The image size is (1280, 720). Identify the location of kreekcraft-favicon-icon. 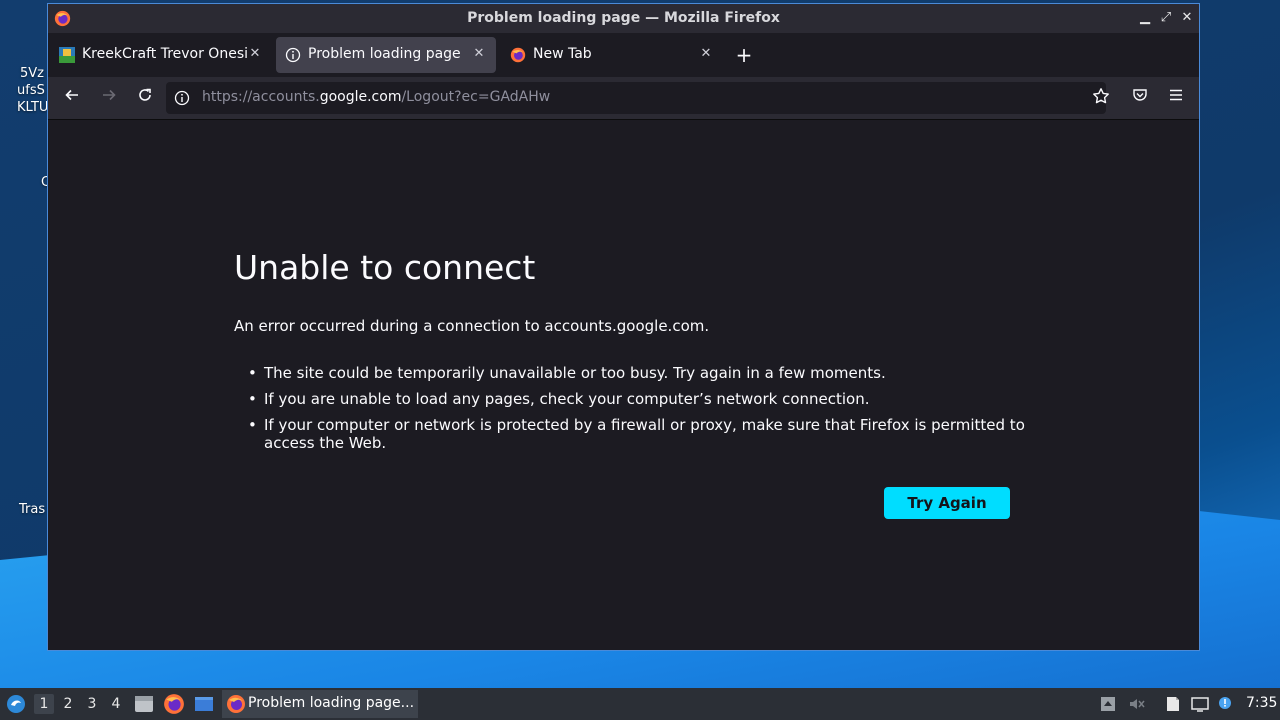
(67, 55).